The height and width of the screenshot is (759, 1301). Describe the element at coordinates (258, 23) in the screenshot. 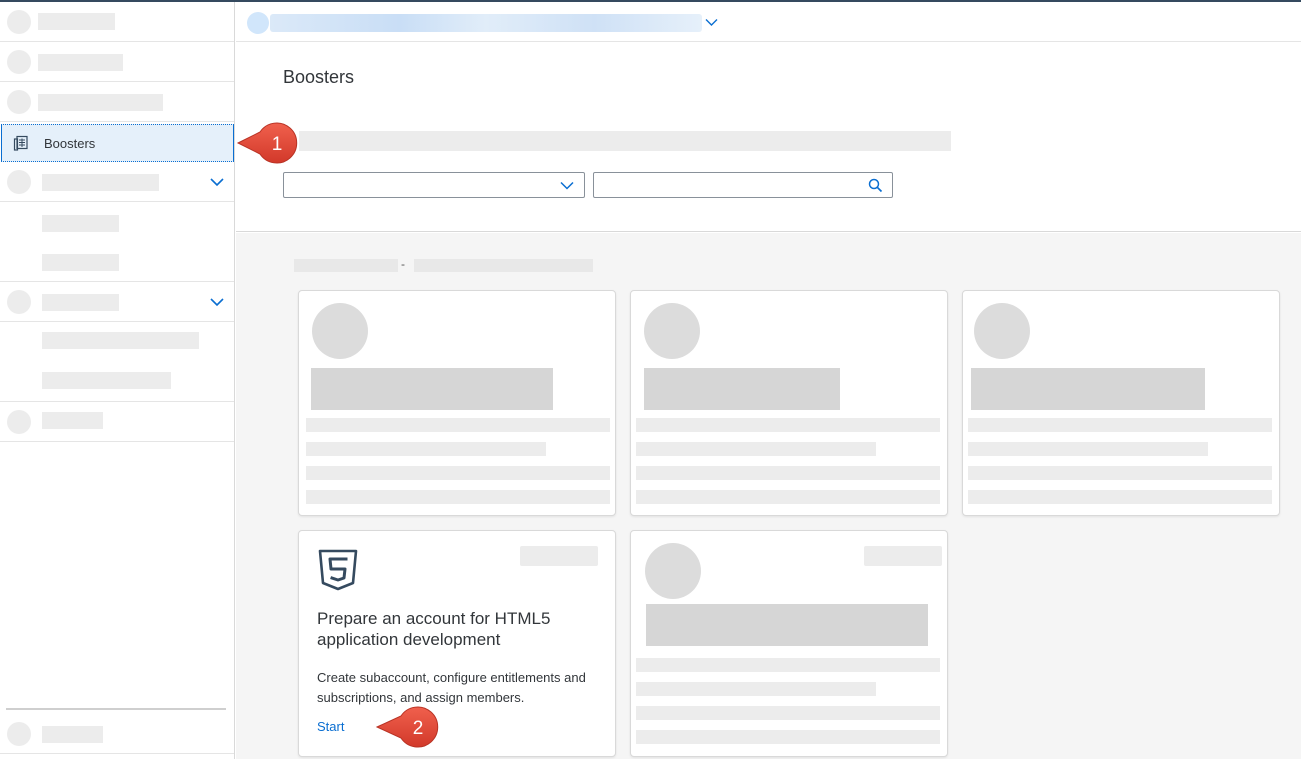

I see `breadcrumb-avatar-placeholder` at that location.